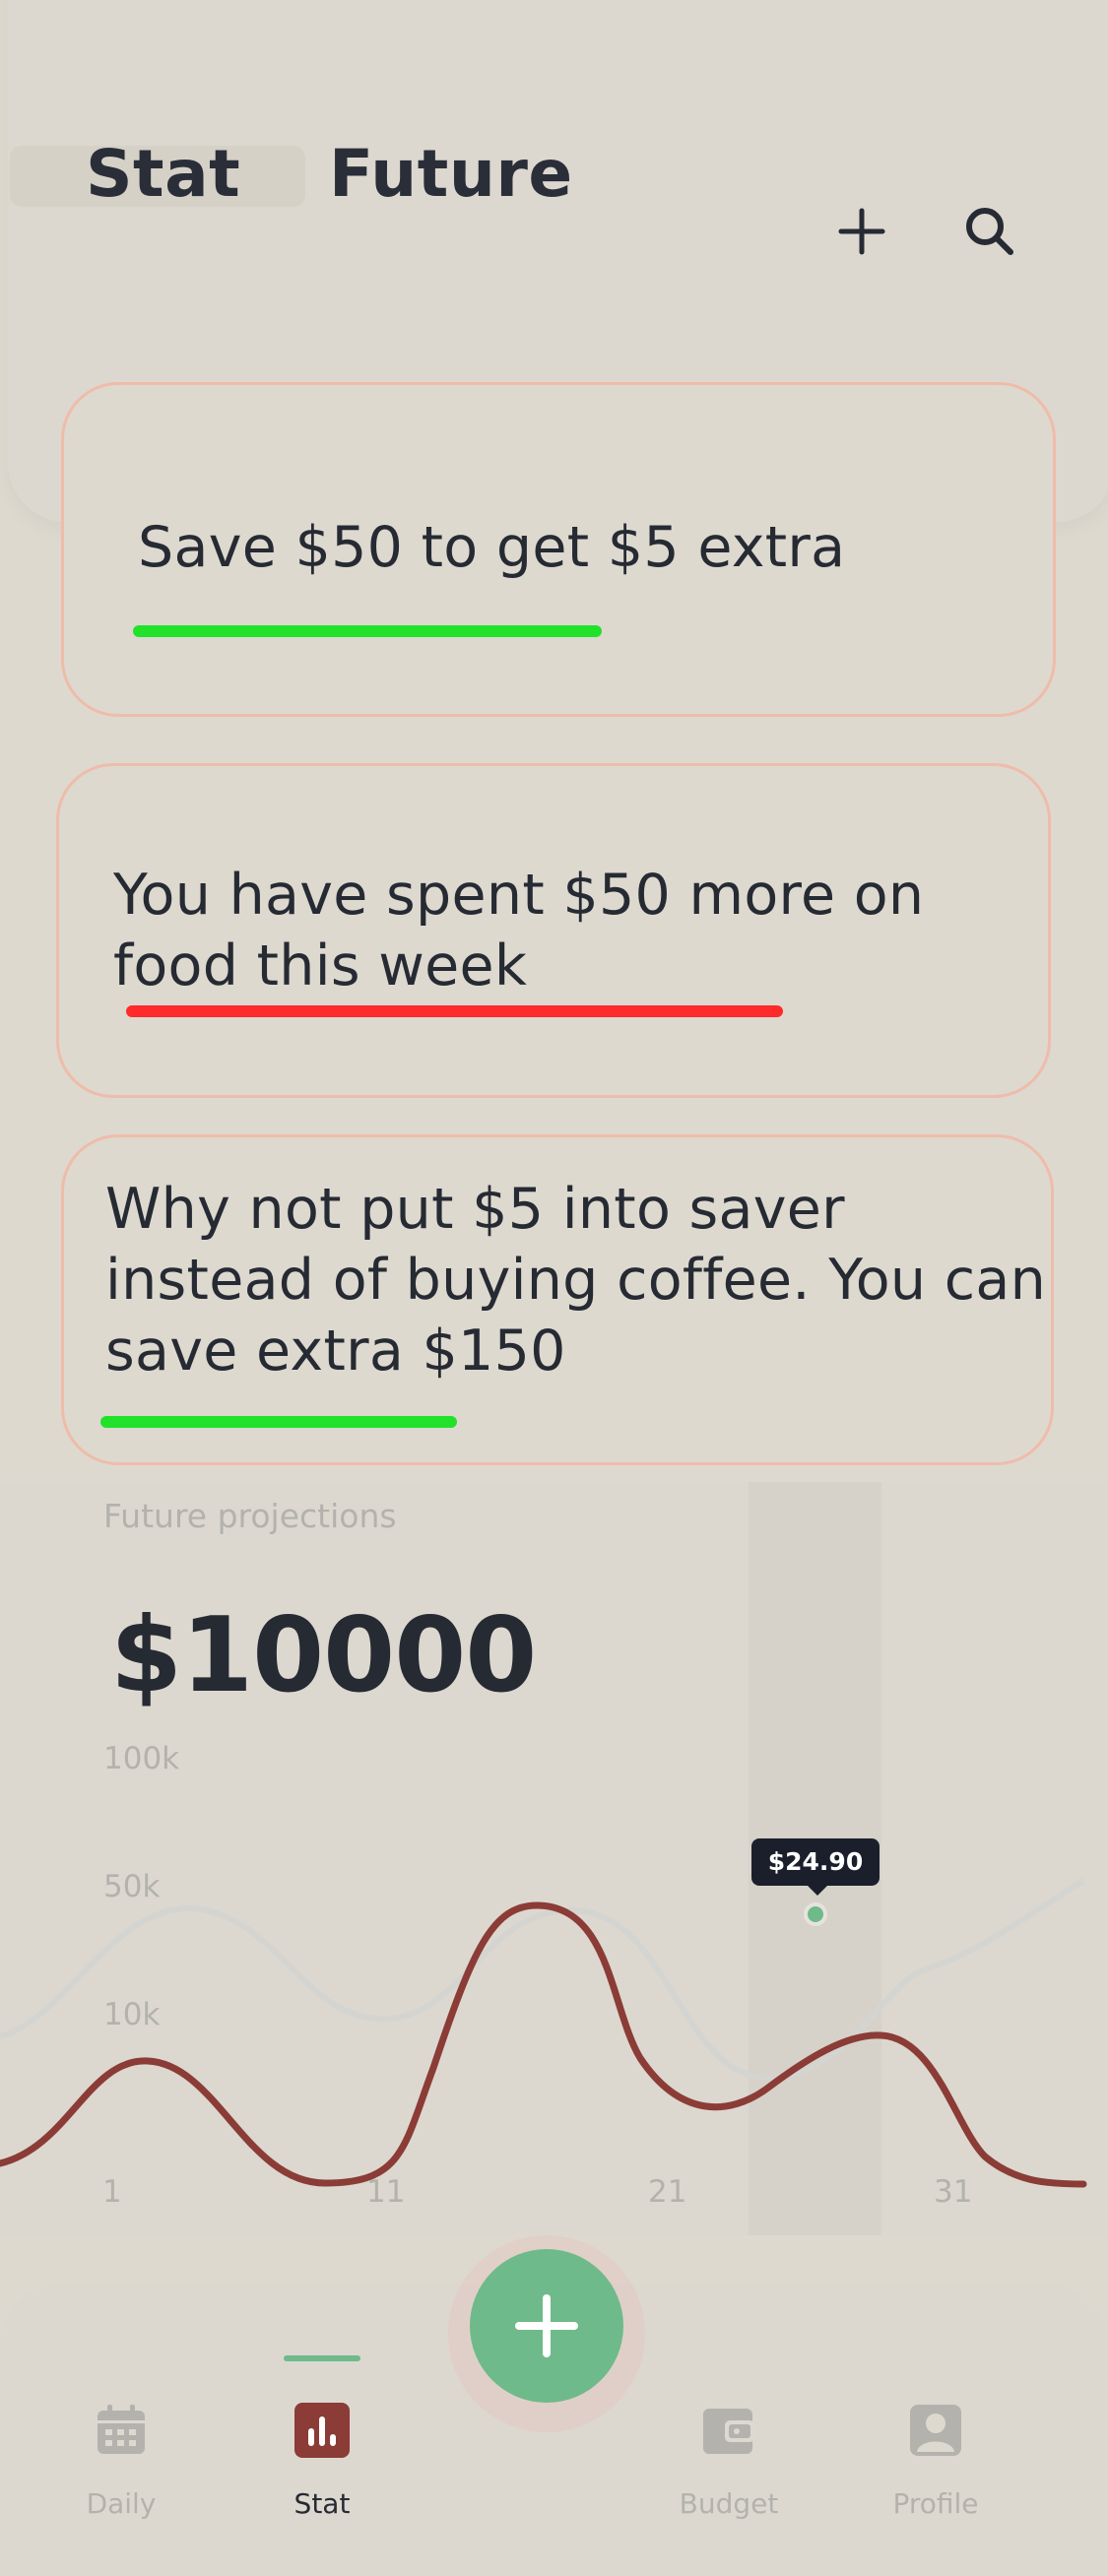 Image resolution: width=1108 pixels, height=2576 pixels. I want to click on profile-icon, so click(935, 2430).